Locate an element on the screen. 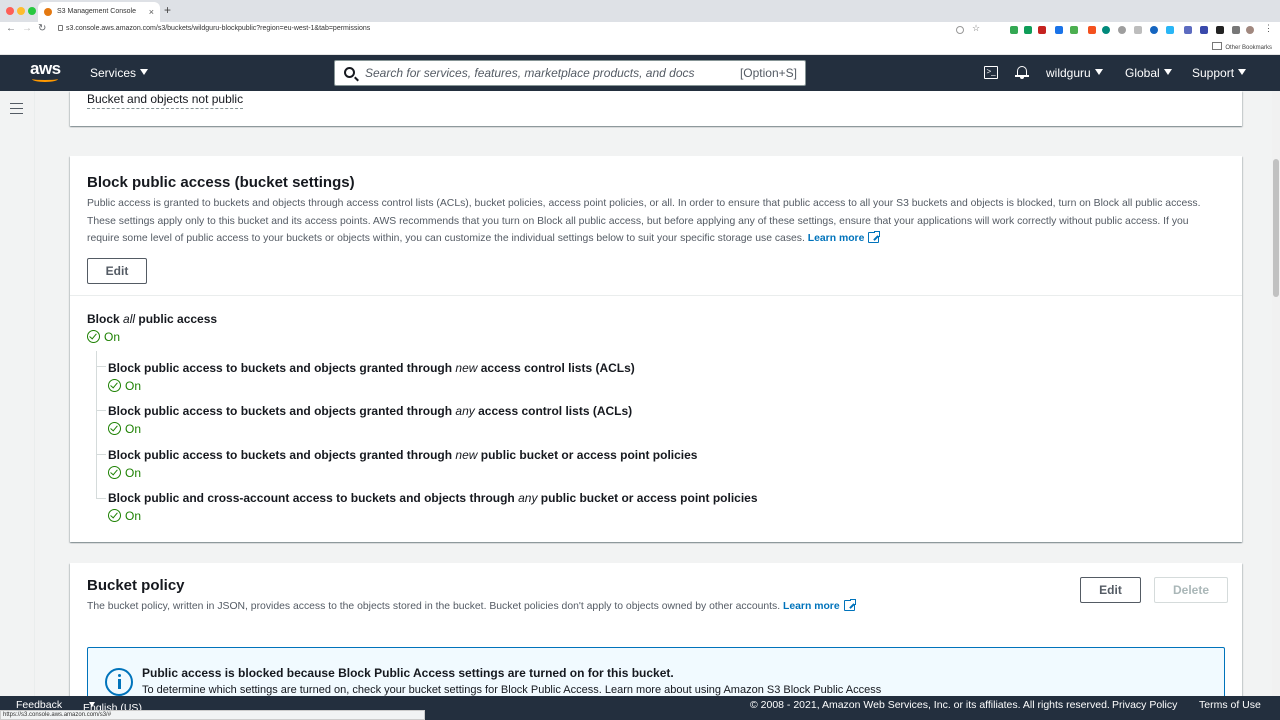 The height and width of the screenshot is (720, 1280). search-input is located at coordinates (545, 73).